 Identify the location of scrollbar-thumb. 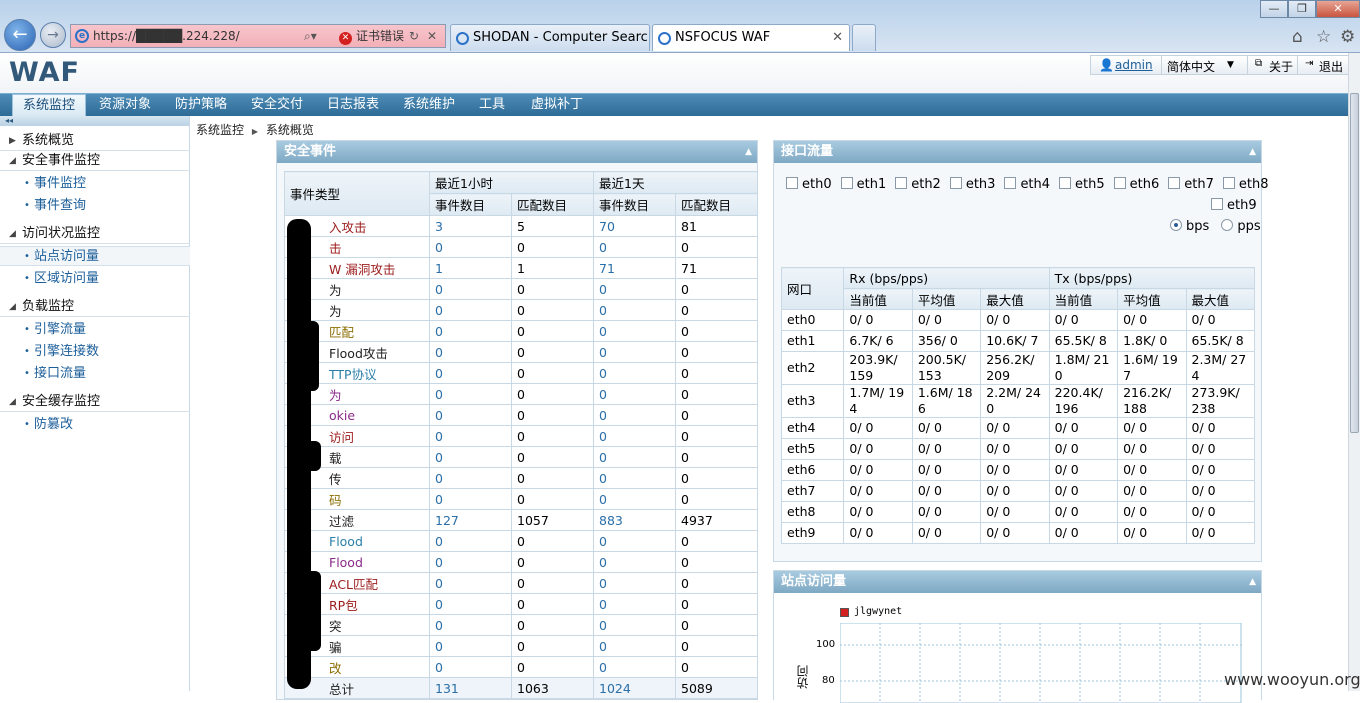
(1354, 263).